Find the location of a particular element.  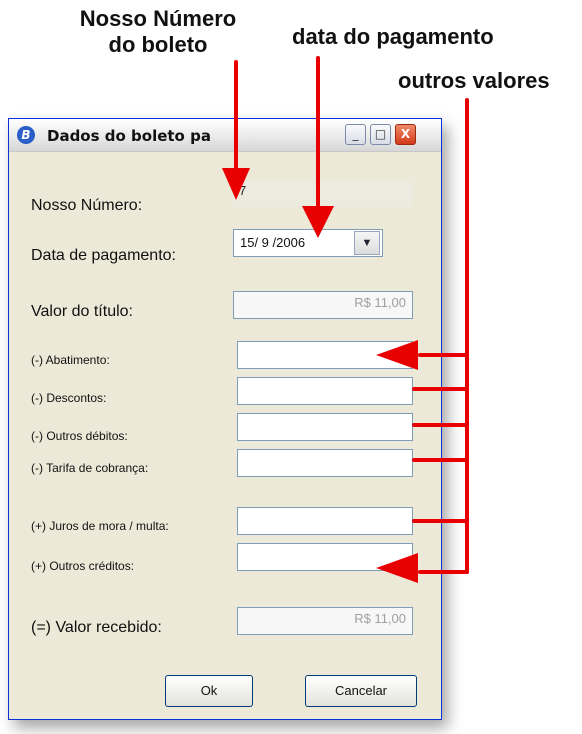

arrowhead-abatimento is located at coordinates (397, 355).